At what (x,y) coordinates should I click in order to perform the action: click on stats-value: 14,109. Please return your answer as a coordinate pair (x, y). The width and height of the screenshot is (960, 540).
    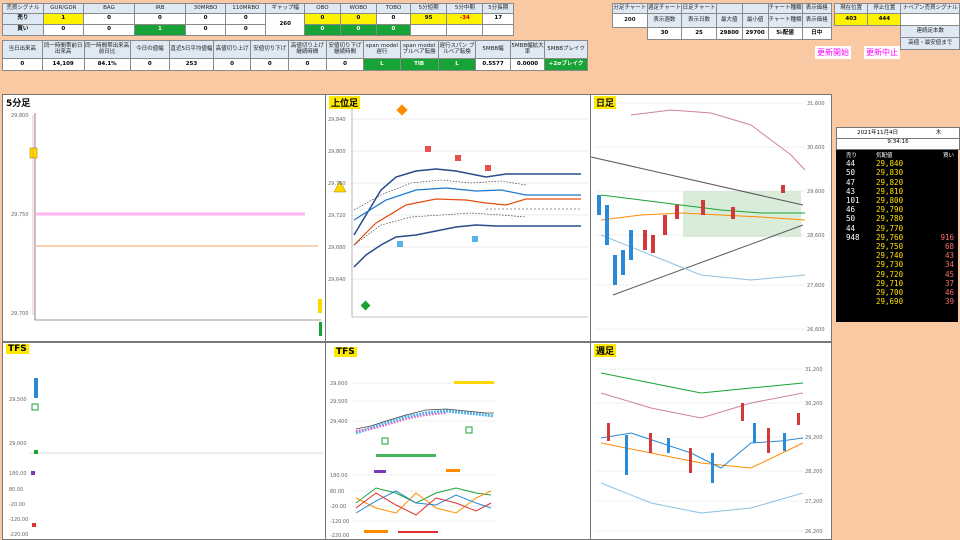
    Looking at the image, I should click on (63, 64).